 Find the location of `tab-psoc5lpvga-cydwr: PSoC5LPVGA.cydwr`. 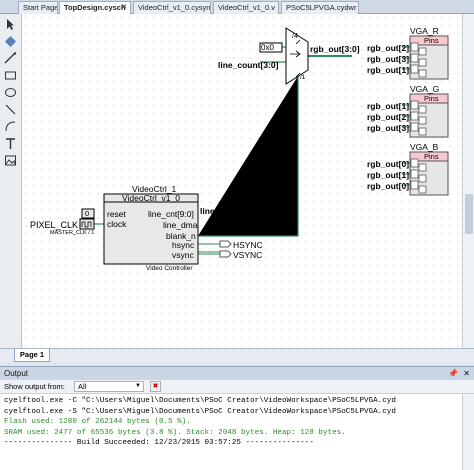

tab-psoc5lpvga-cydwr: PSoC5LPVGA.cydwr is located at coordinates (320, 7).